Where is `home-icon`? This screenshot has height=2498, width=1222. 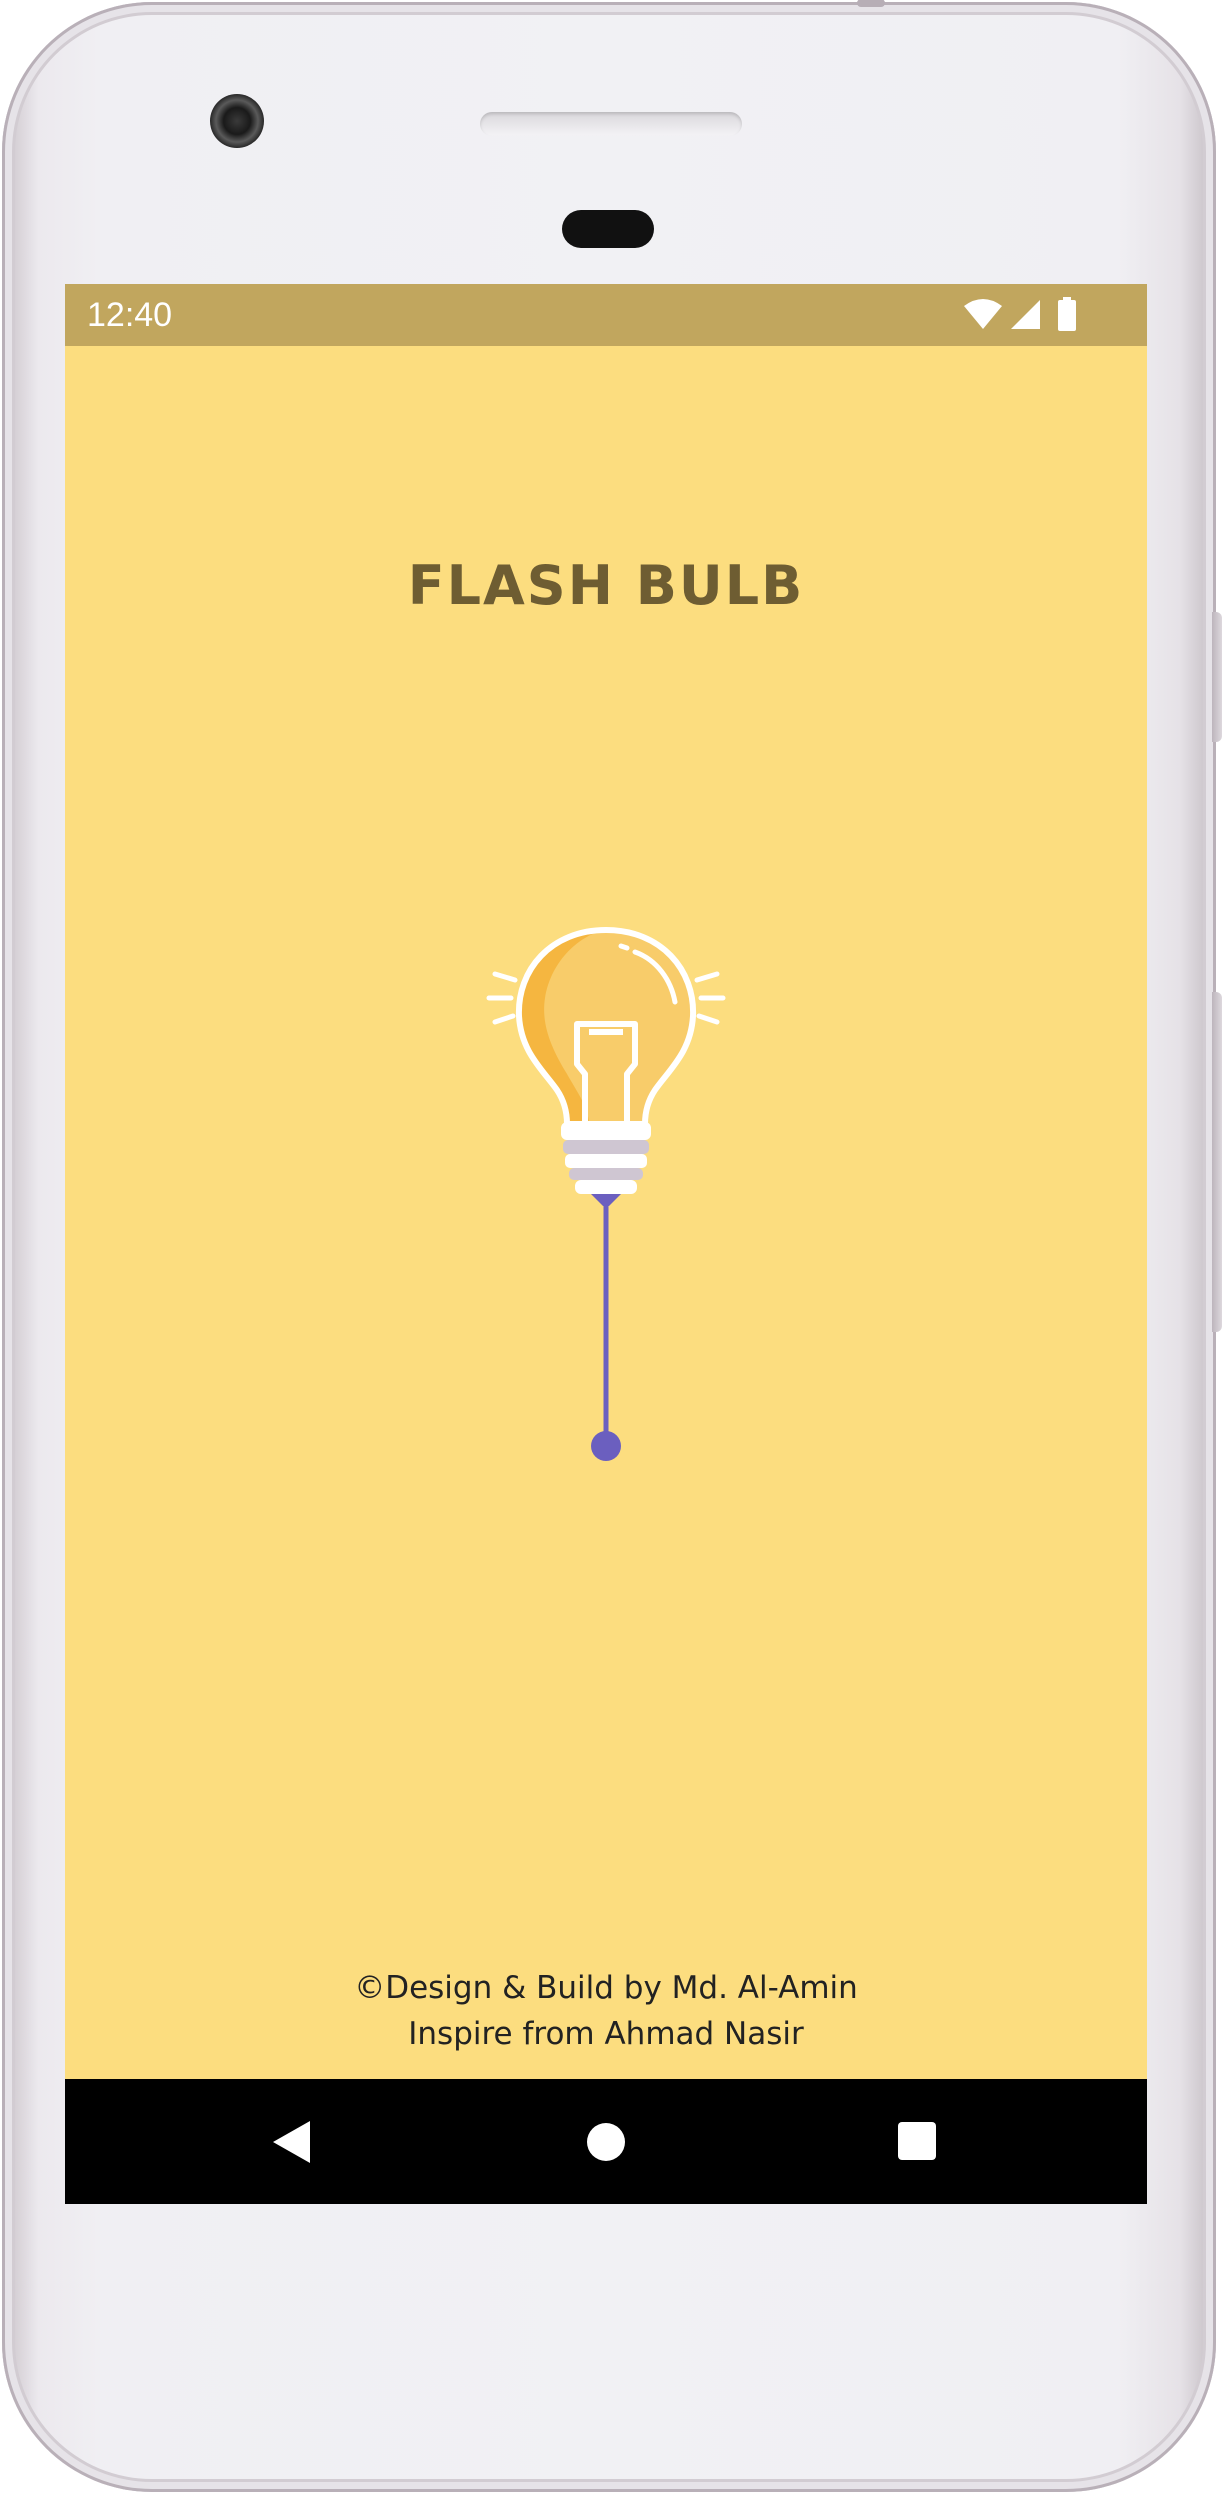 home-icon is located at coordinates (606, 2142).